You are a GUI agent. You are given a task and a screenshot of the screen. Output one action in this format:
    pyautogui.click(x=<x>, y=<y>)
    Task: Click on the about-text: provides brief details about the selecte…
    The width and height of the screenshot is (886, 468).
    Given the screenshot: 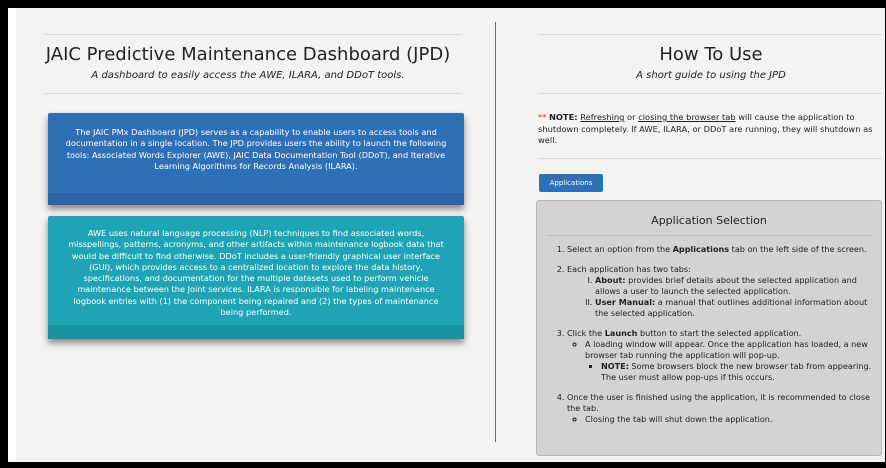 What is the action you would take?
    pyautogui.click(x=726, y=285)
    